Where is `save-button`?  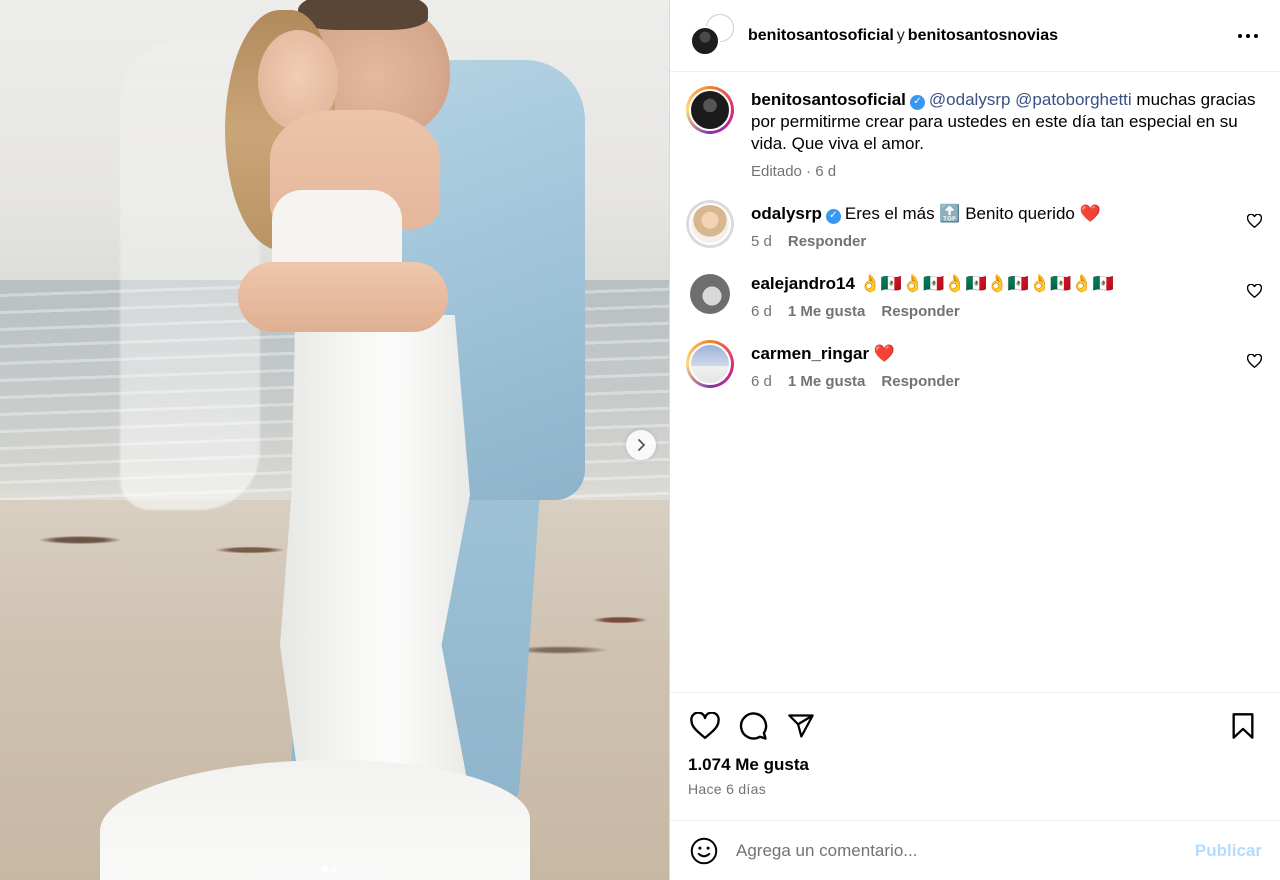 save-button is located at coordinates (1243, 726).